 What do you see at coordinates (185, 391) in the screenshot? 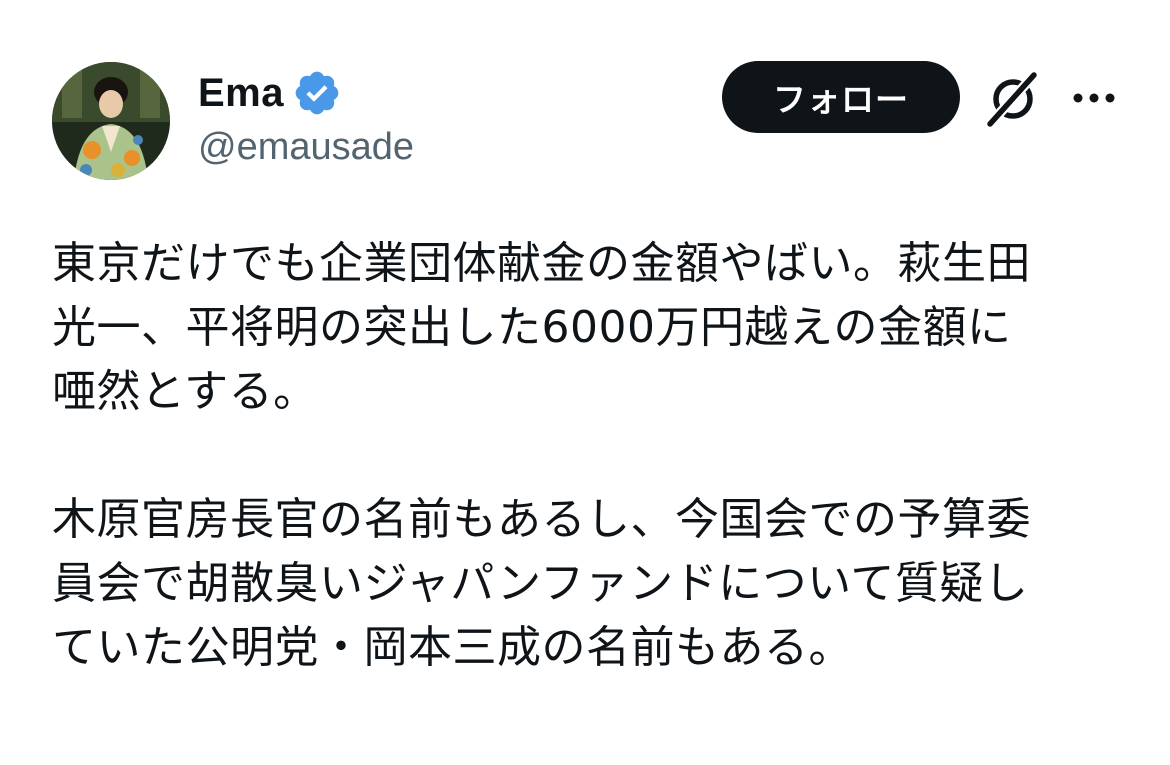
I see `tweet-text-line: 唖然とする。` at bounding box center [185, 391].